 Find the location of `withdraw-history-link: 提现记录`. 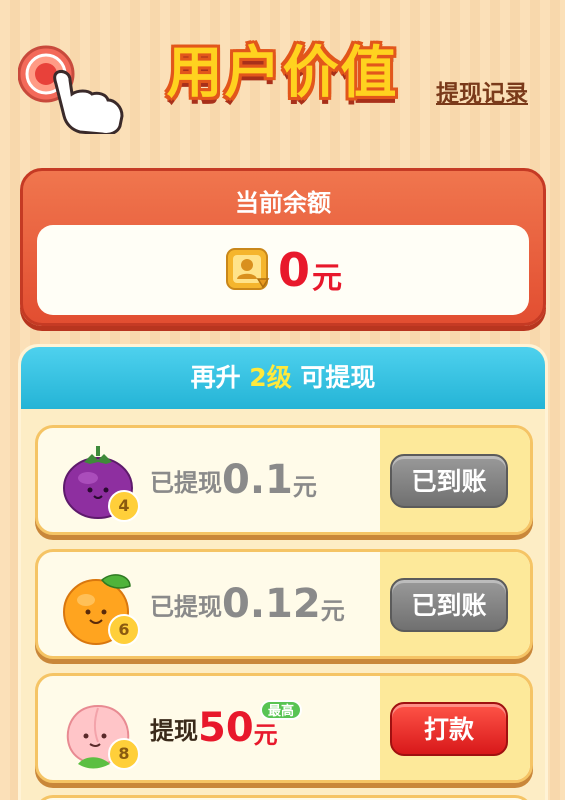

withdraw-history-link: 提现记录 is located at coordinates (482, 91).